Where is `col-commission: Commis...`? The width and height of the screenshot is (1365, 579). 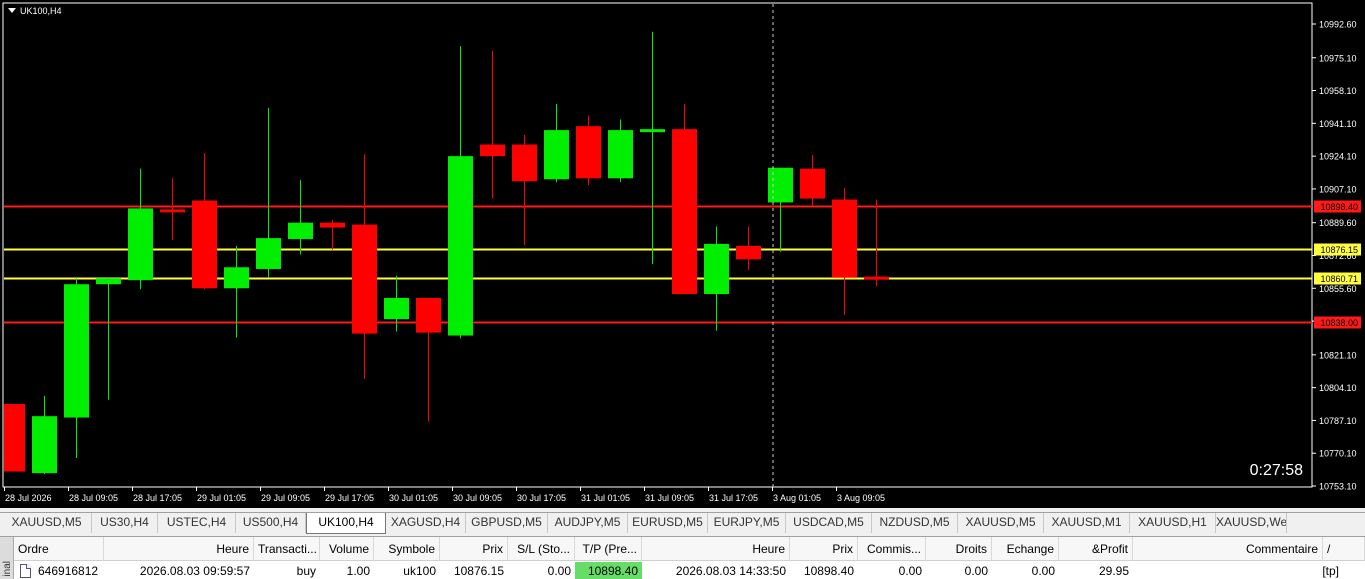 col-commission: Commis... is located at coordinates (892, 549).